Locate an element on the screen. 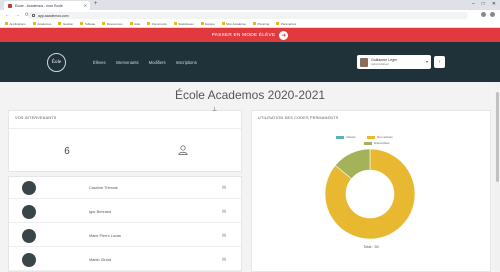  student-mode-banner: PASSER EN MODE ÉLÈVE ➜ is located at coordinates (250, 35).